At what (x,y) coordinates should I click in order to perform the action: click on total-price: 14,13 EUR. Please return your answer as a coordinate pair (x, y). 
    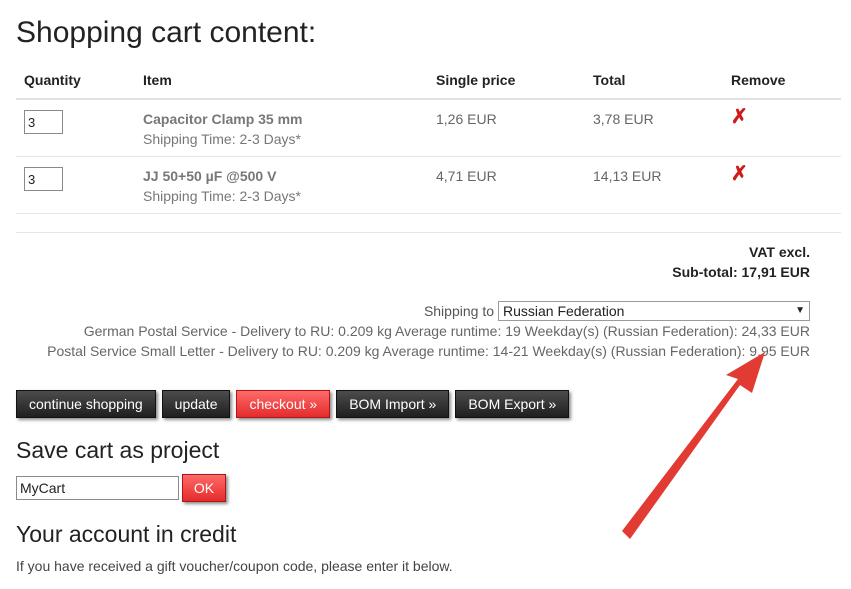
    Looking at the image, I should click on (627, 176).